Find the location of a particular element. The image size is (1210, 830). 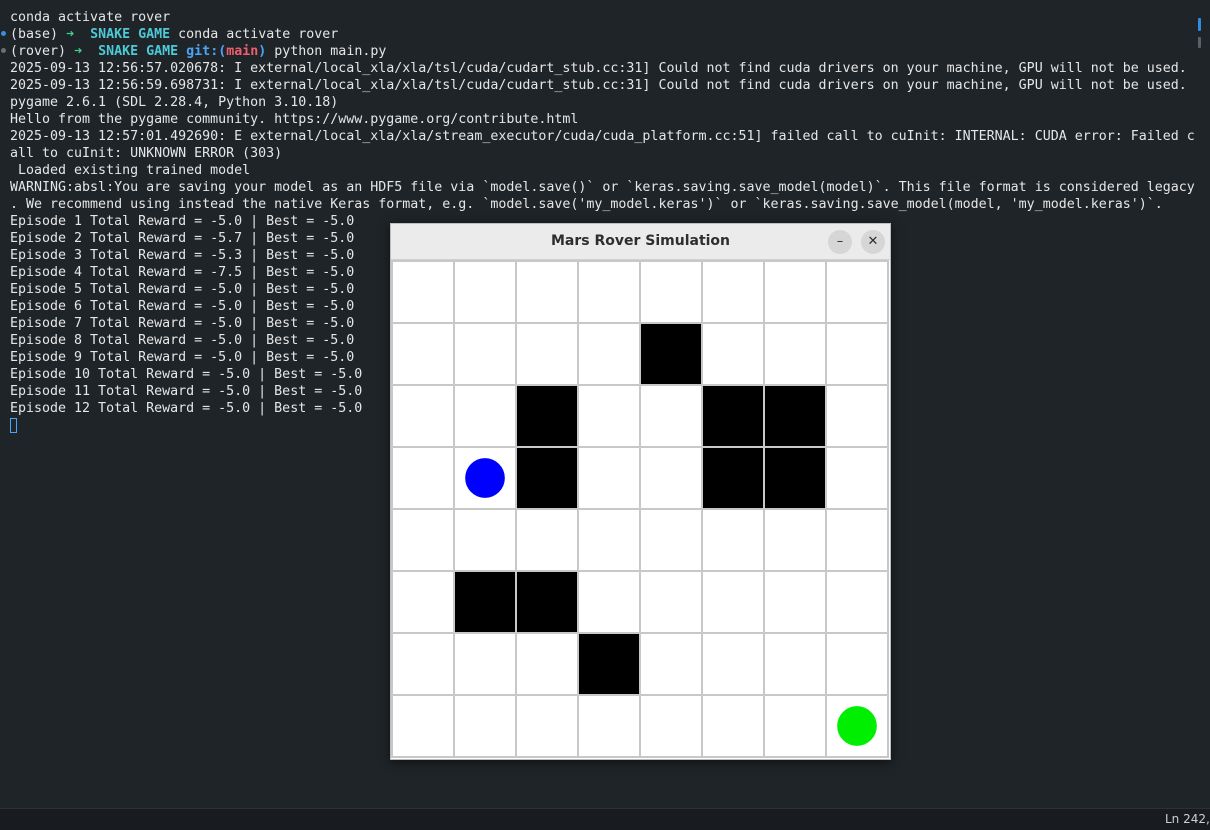

goal-marker is located at coordinates (857, 726).